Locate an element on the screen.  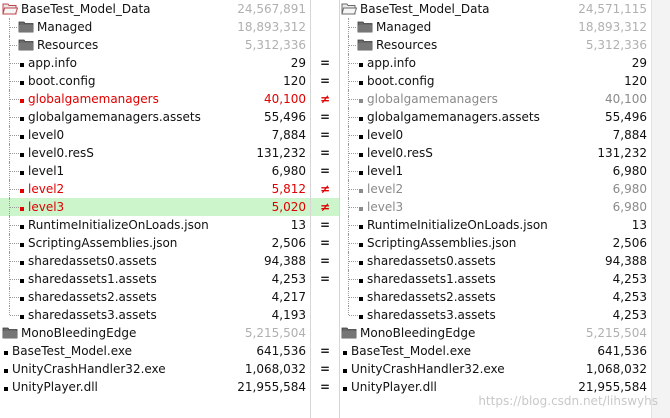
right-tree-row: BaseTest_Model.exe 641,536 is located at coordinates (495, 351).